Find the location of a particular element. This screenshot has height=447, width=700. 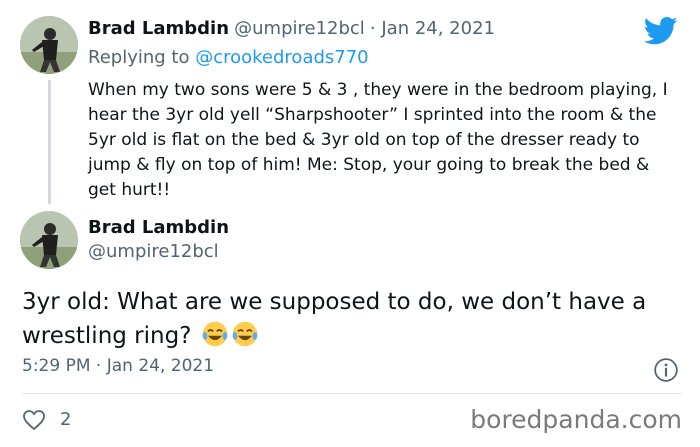

heart-icon is located at coordinates (34, 420).